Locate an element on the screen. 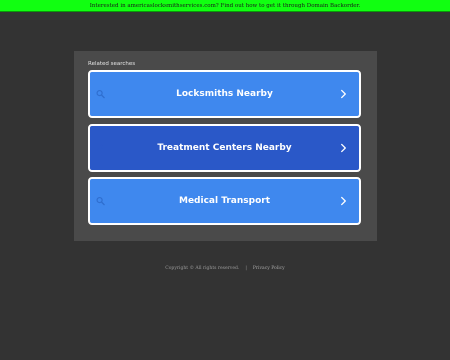  result-label: Locksmiths Nearby is located at coordinates (224, 94).